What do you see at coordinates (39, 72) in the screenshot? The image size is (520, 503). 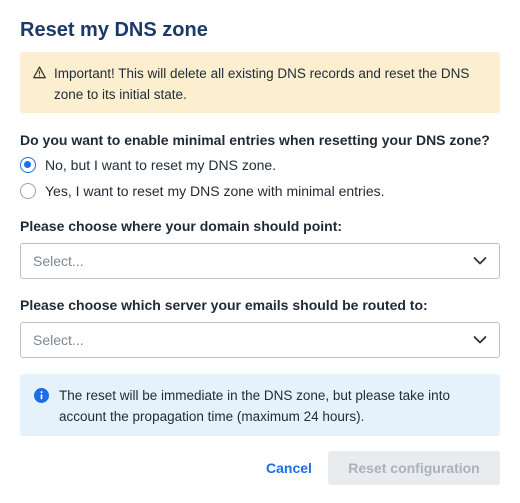 I see `warning-triangle-icon` at bounding box center [39, 72].